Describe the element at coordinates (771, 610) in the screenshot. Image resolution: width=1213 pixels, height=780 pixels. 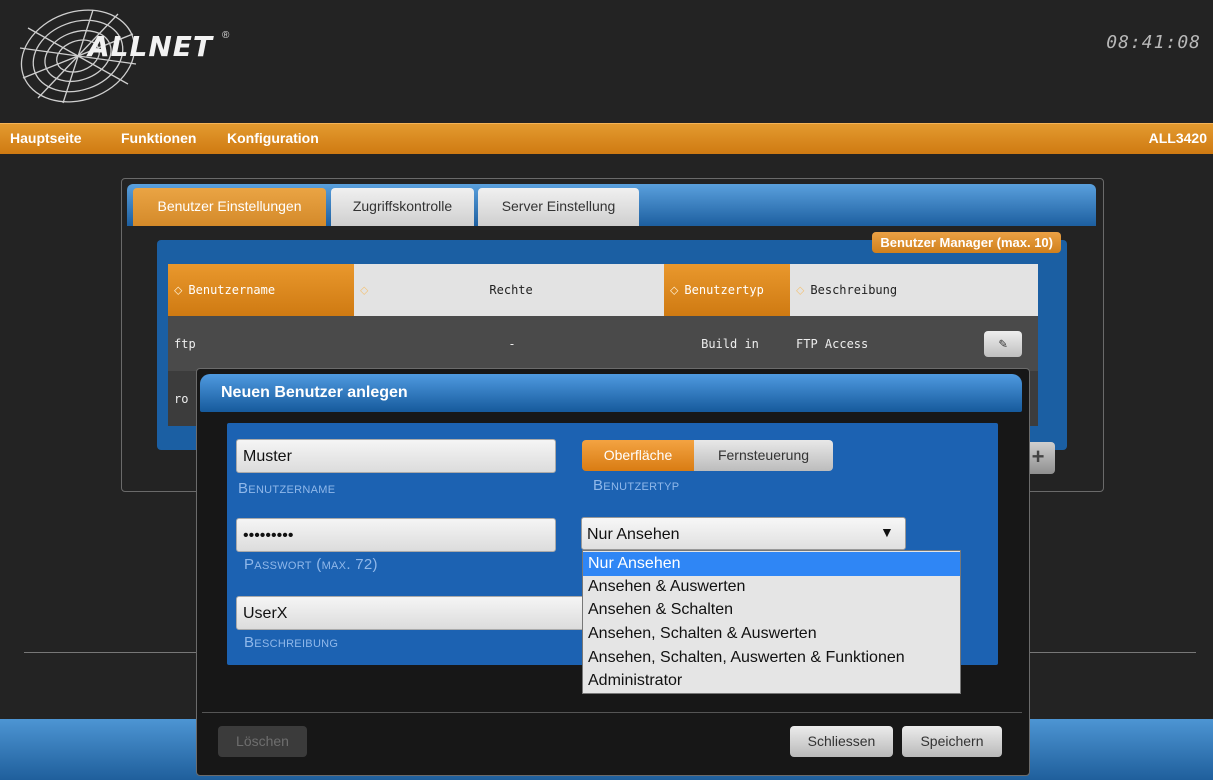
I see `rights-option: Ansehen & Schalten` at that location.